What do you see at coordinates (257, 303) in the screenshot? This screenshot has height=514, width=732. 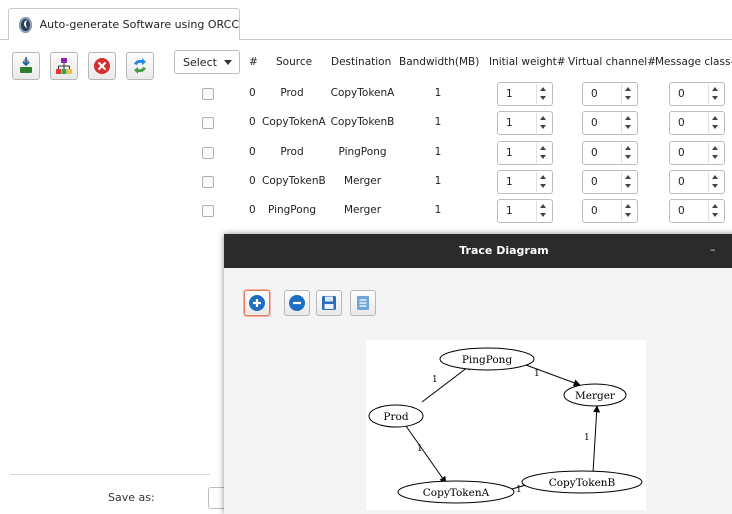 I see `zoom-in-button` at bounding box center [257, 303].